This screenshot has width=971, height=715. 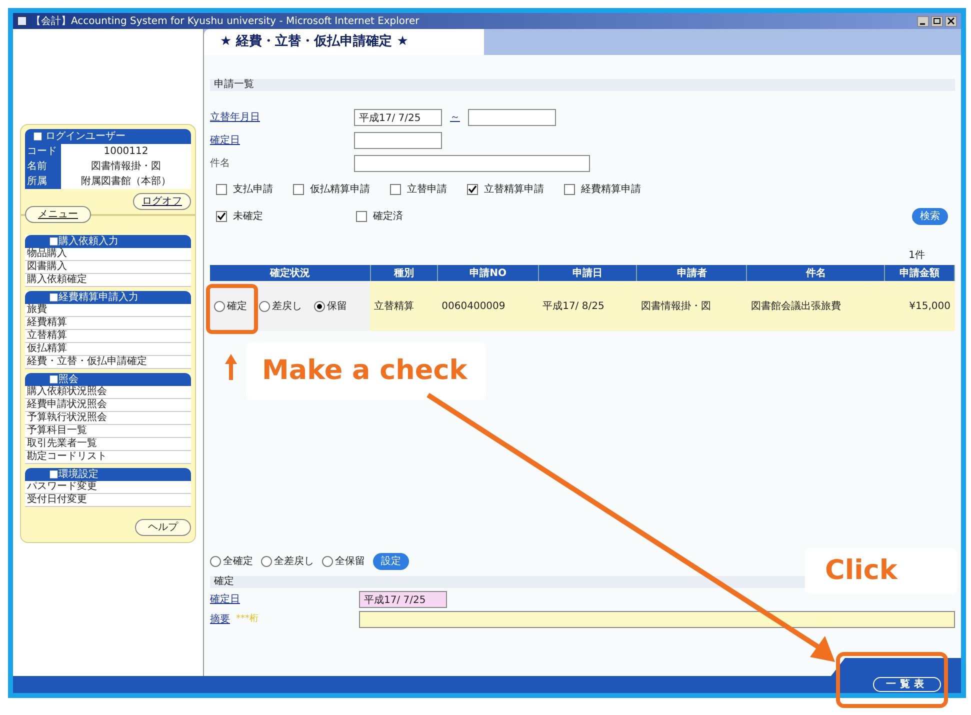 I want to click on table-cell: ¥15,000, so click(x=919, y=306).